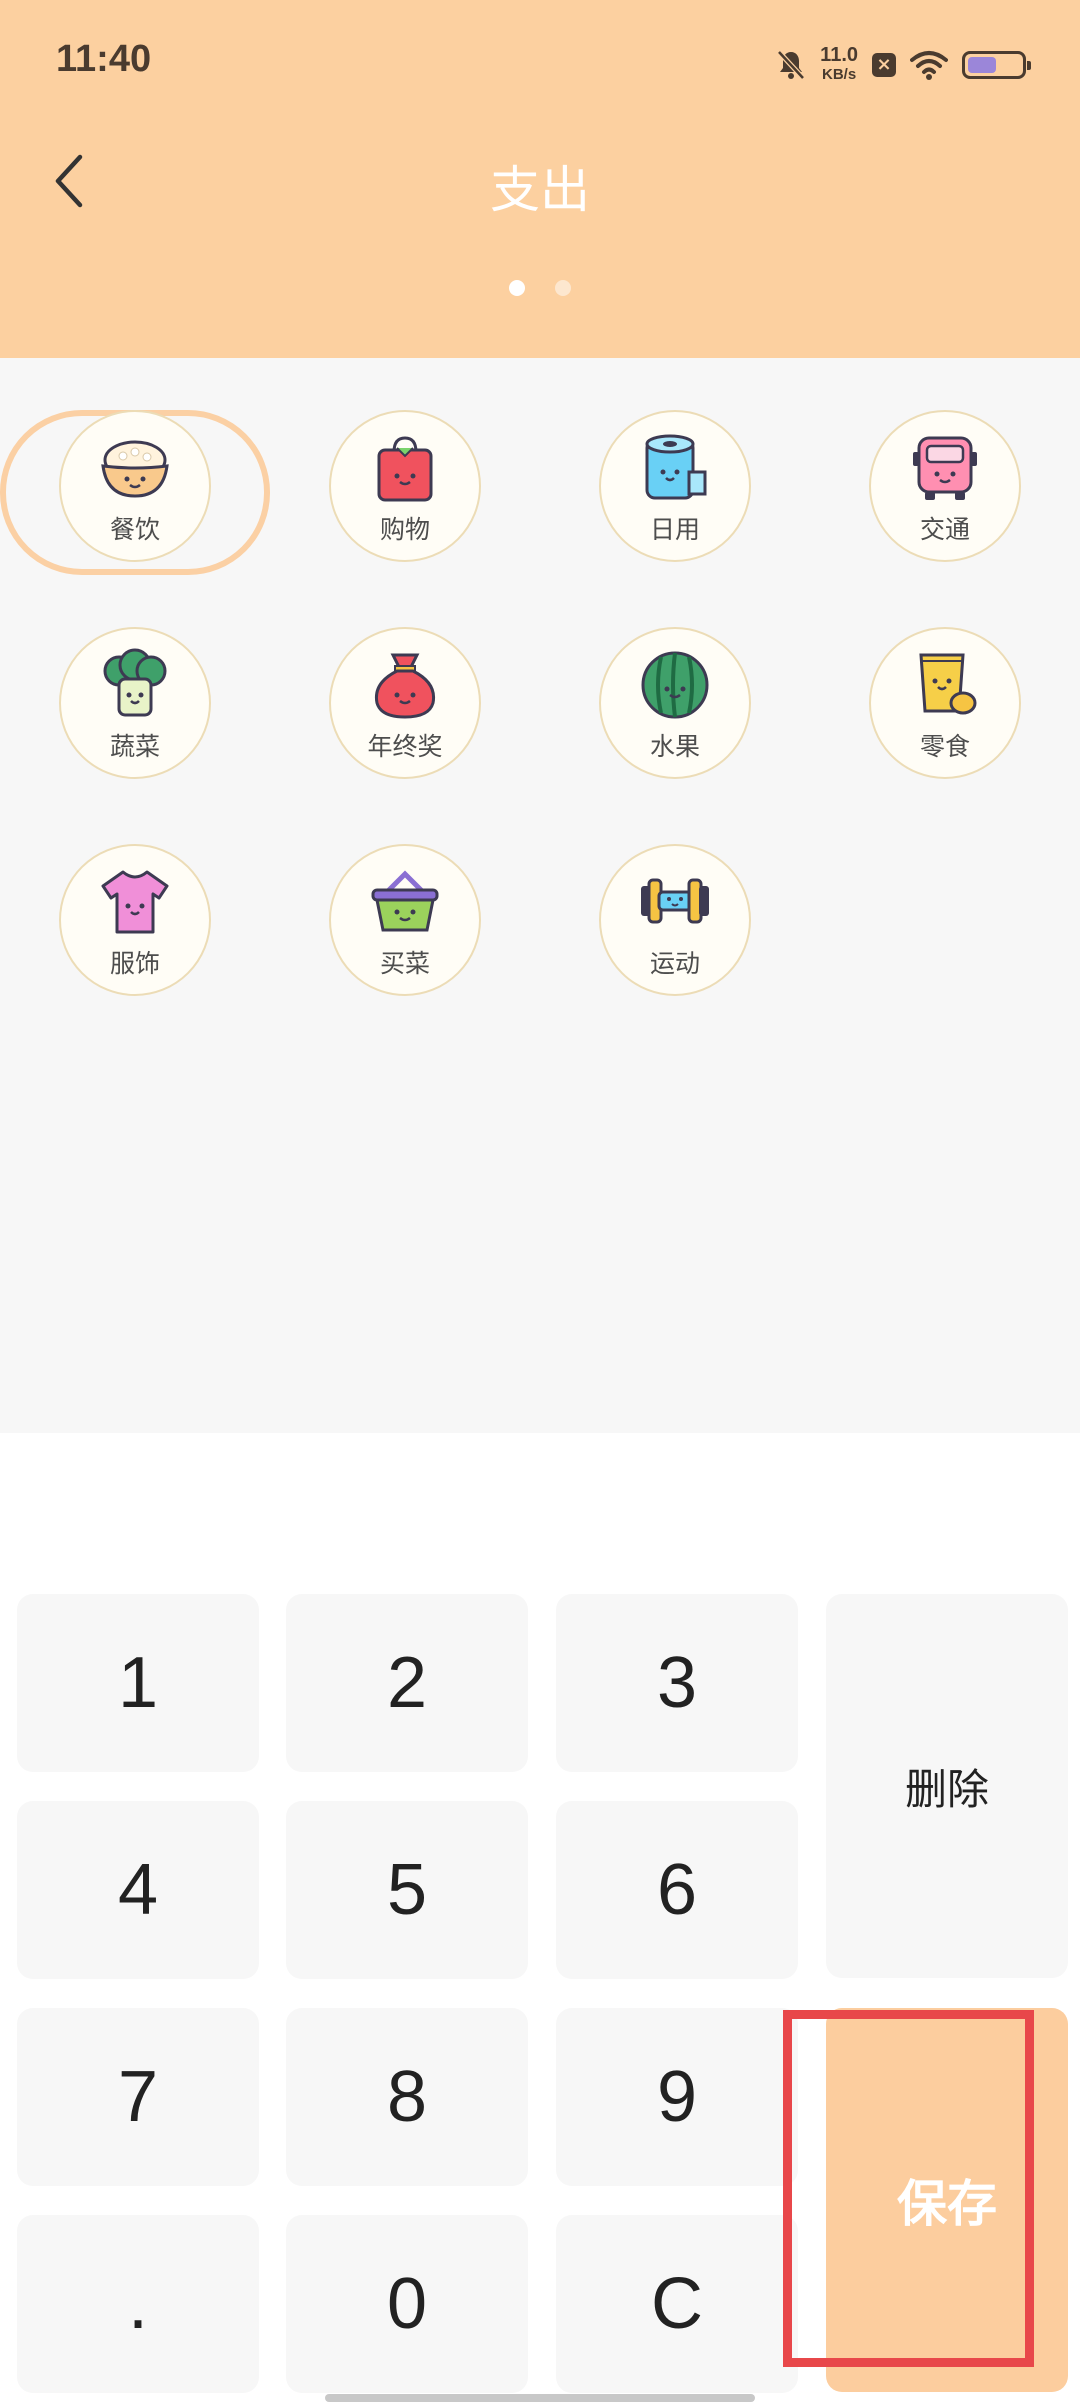  What do you see at coordinates (540, 2398) in the screenshot?
I see `home-indicator` at bounding box center [540, 2398].